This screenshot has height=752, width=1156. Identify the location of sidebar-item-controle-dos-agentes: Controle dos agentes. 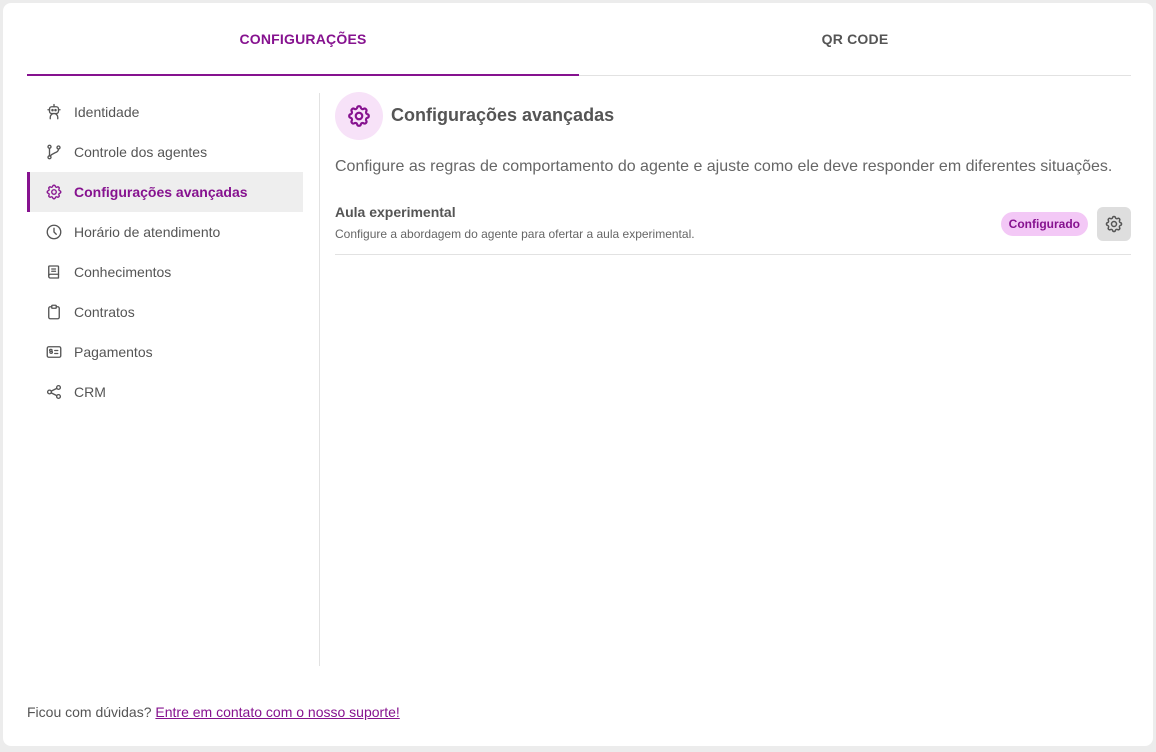
(165, 152).